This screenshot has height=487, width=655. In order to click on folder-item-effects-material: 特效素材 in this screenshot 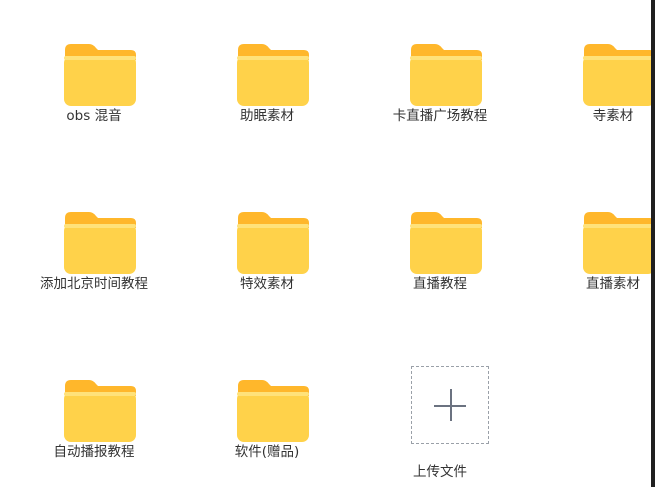, I will do `click(267, 248)`.